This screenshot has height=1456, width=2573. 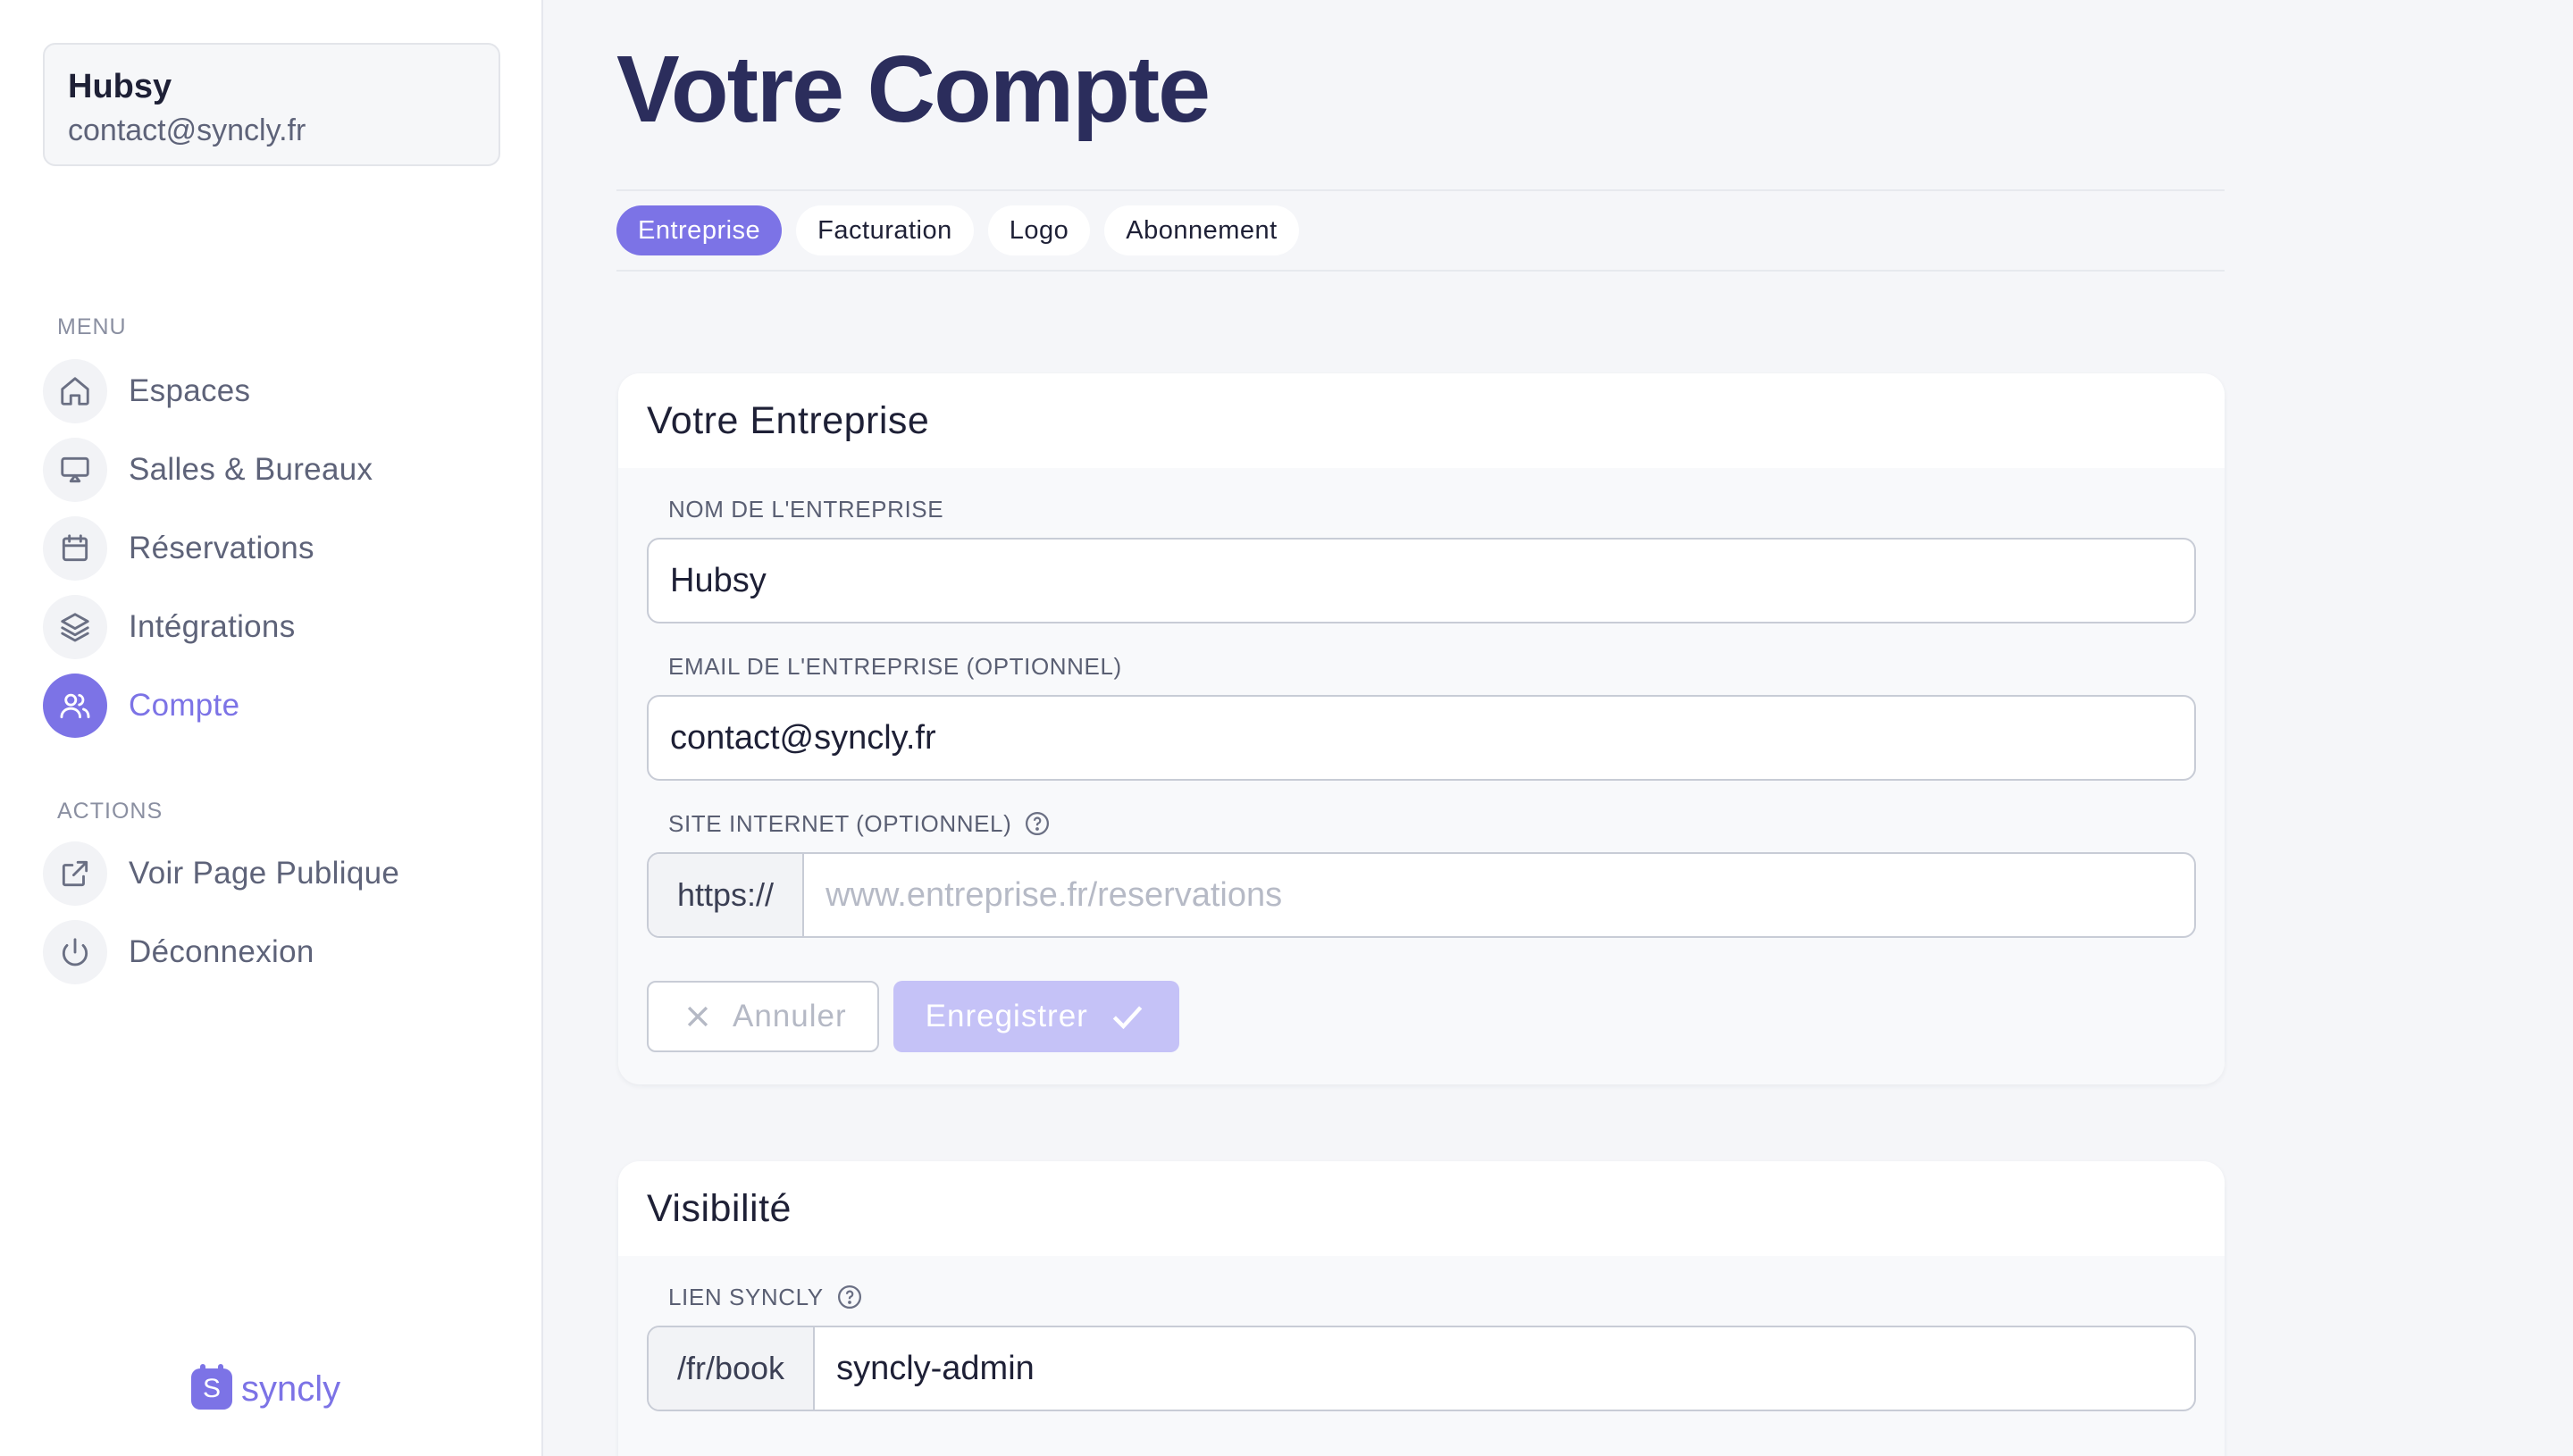 I want to click on syncly-link-prefix: /fr/book, so click(x=732, y=1368).